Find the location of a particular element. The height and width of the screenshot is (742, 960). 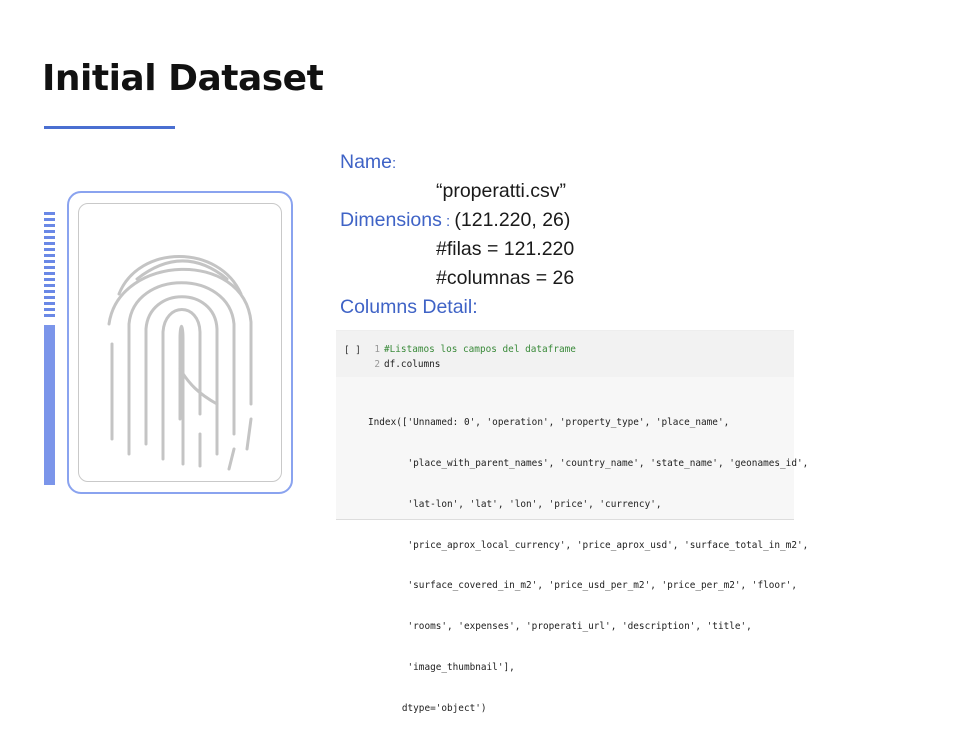

dimensions-colon: : is located at coordinates (448, 221).